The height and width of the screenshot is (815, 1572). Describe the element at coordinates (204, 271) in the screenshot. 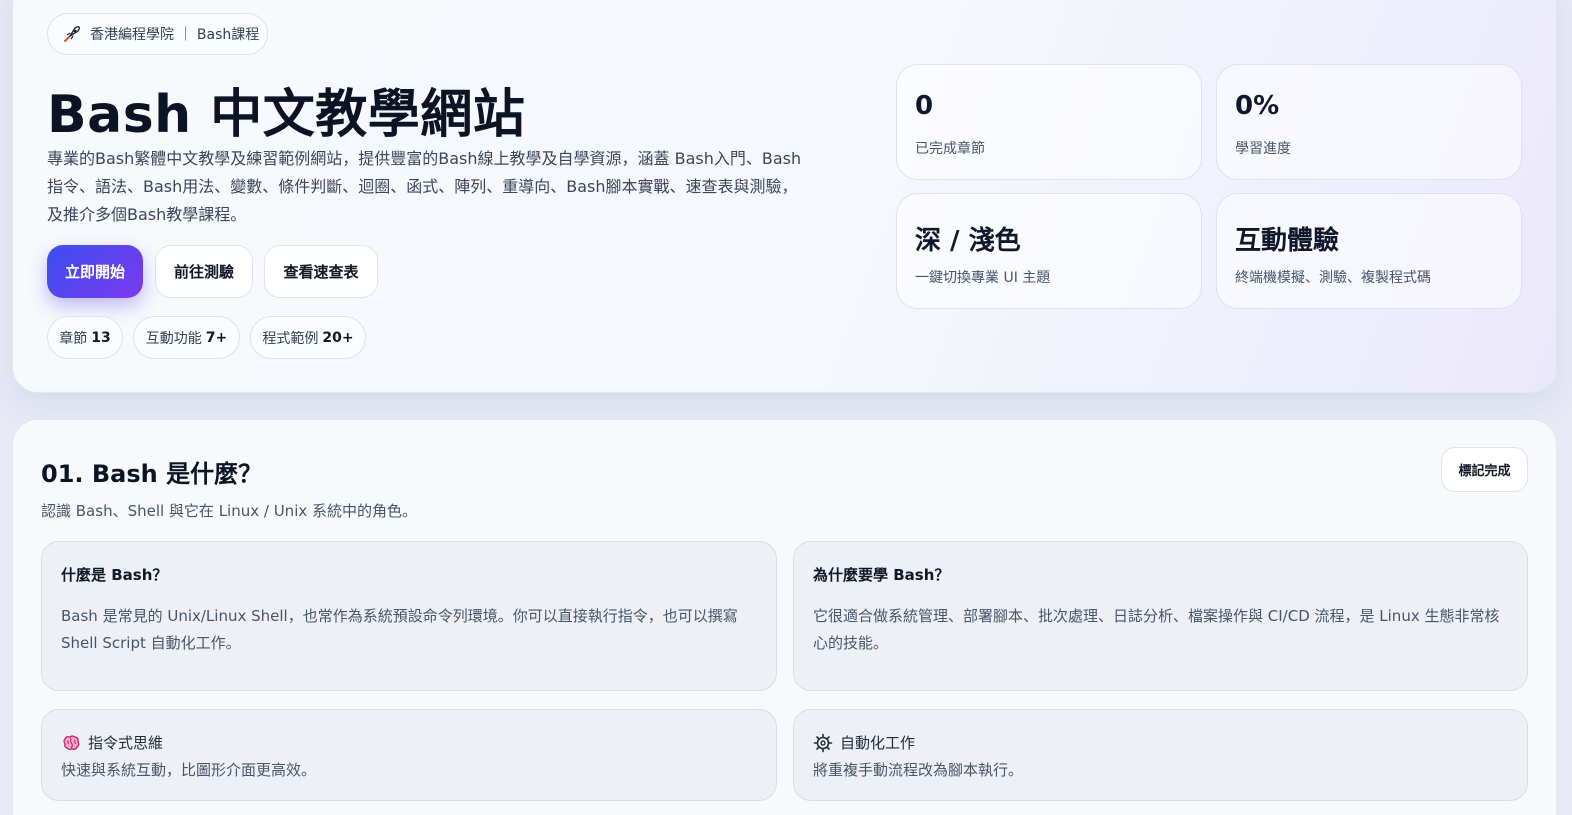

I see `quiz-button: 前往測驗` at that location.